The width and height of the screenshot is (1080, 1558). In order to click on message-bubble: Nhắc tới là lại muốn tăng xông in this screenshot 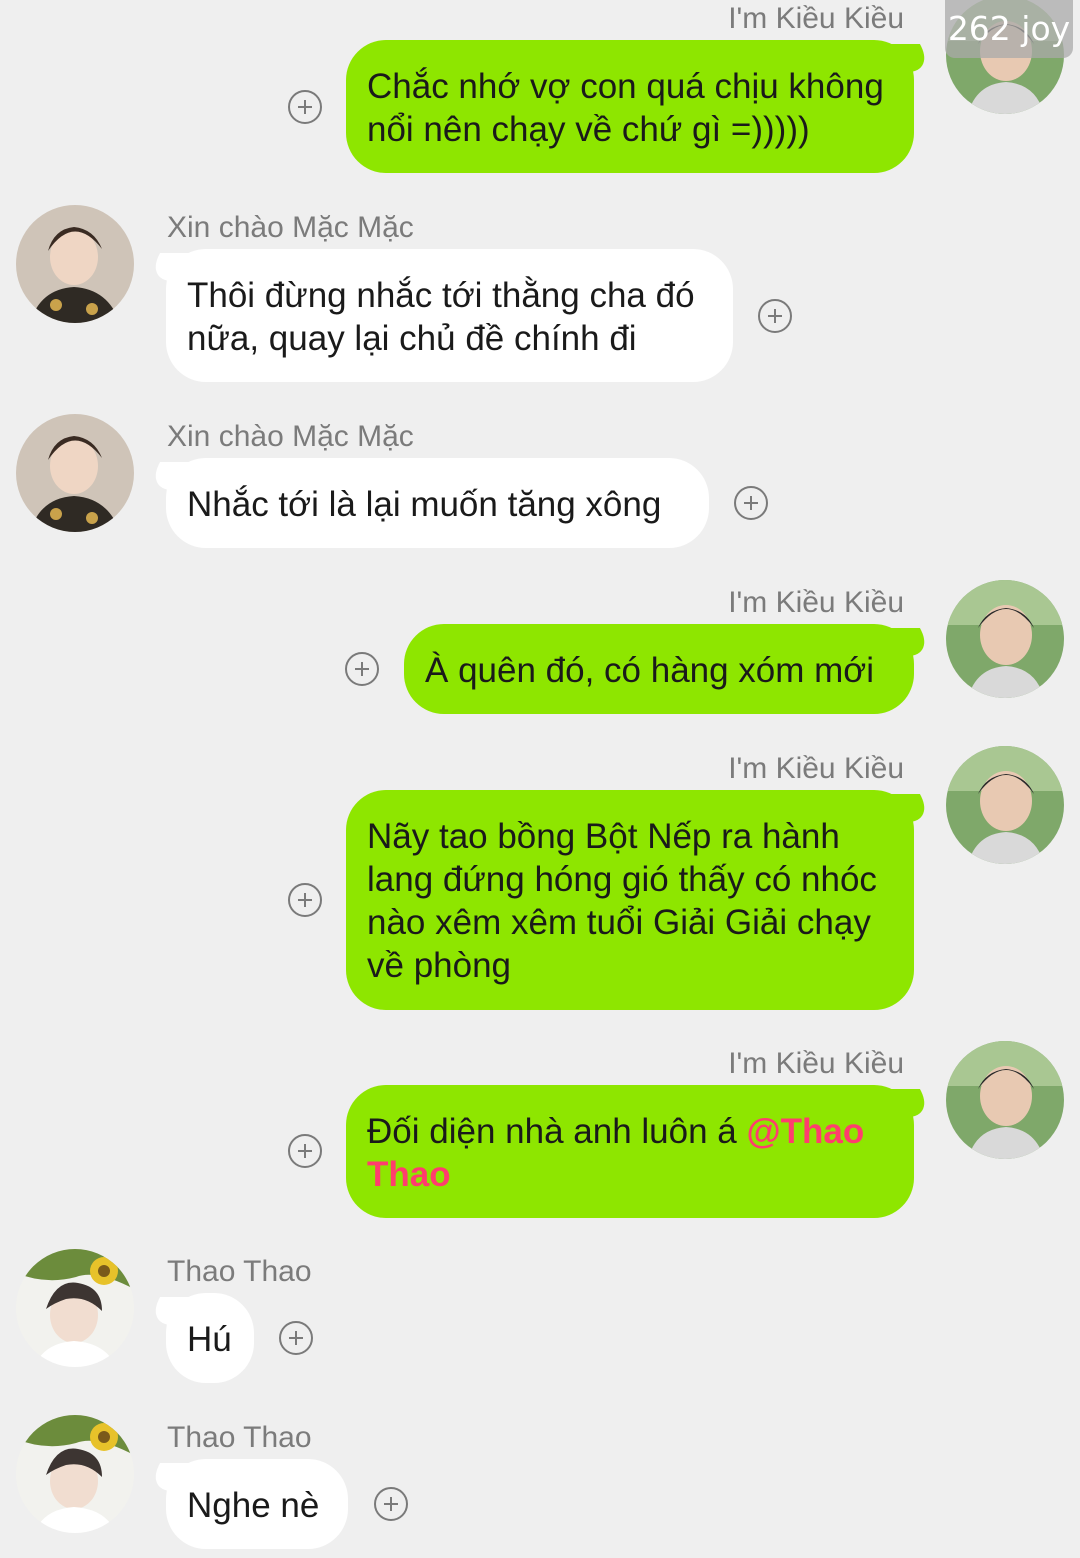, I will do `click(437, 503)`.